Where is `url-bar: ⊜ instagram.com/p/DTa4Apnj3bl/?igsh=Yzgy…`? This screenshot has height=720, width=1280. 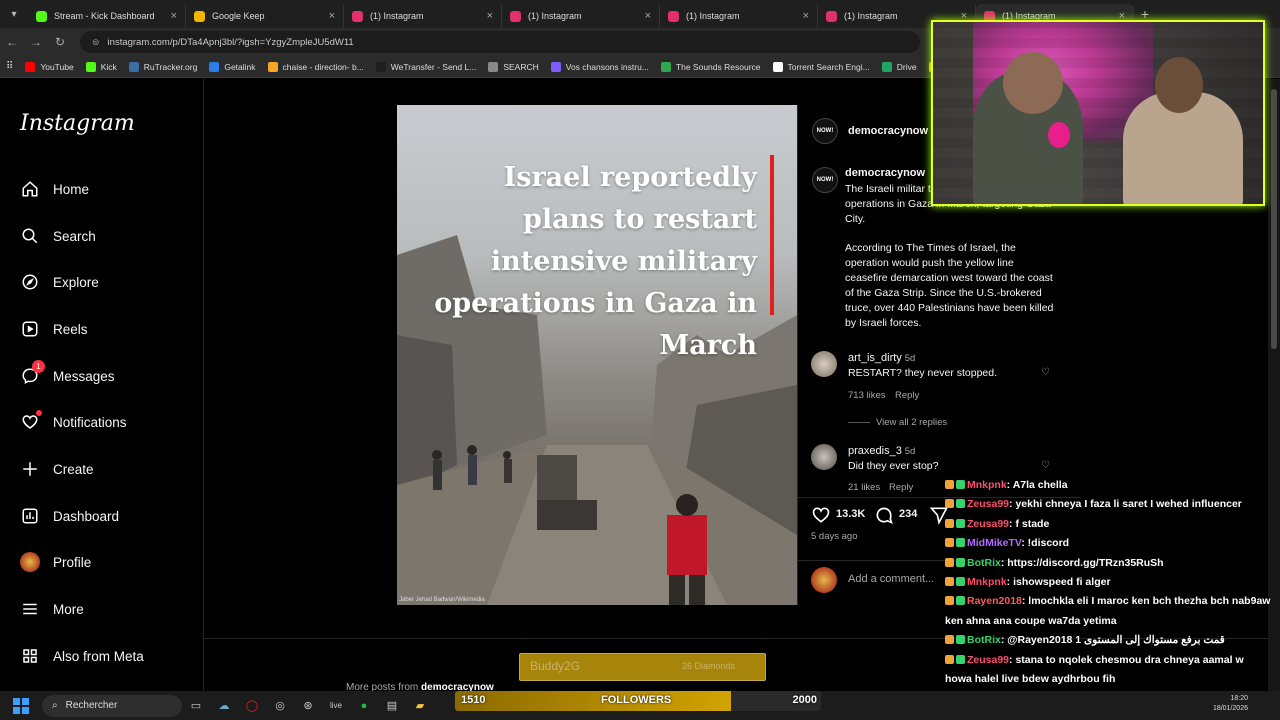 url-bar: ⊜ instagram.com/p/DTa4Apnj3bl/?igsh=Yzgy… is located at coordinates (500, 42).